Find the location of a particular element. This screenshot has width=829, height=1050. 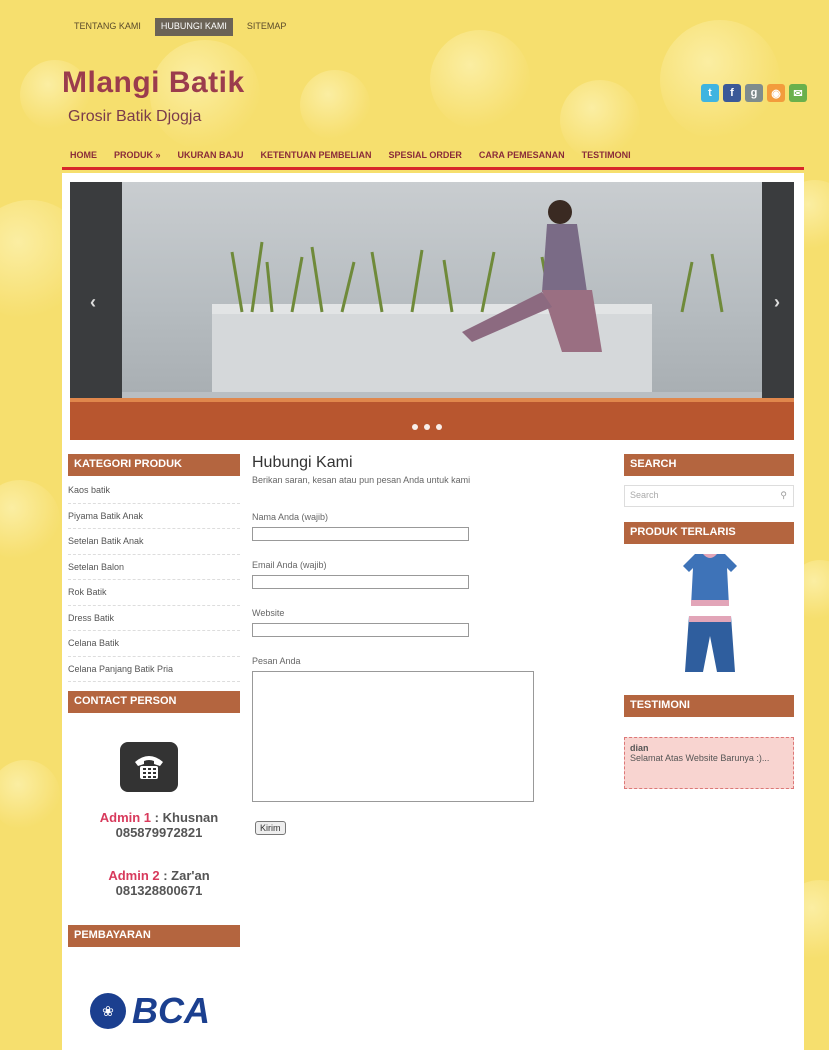

name-input is located at coordinates (360, 534).